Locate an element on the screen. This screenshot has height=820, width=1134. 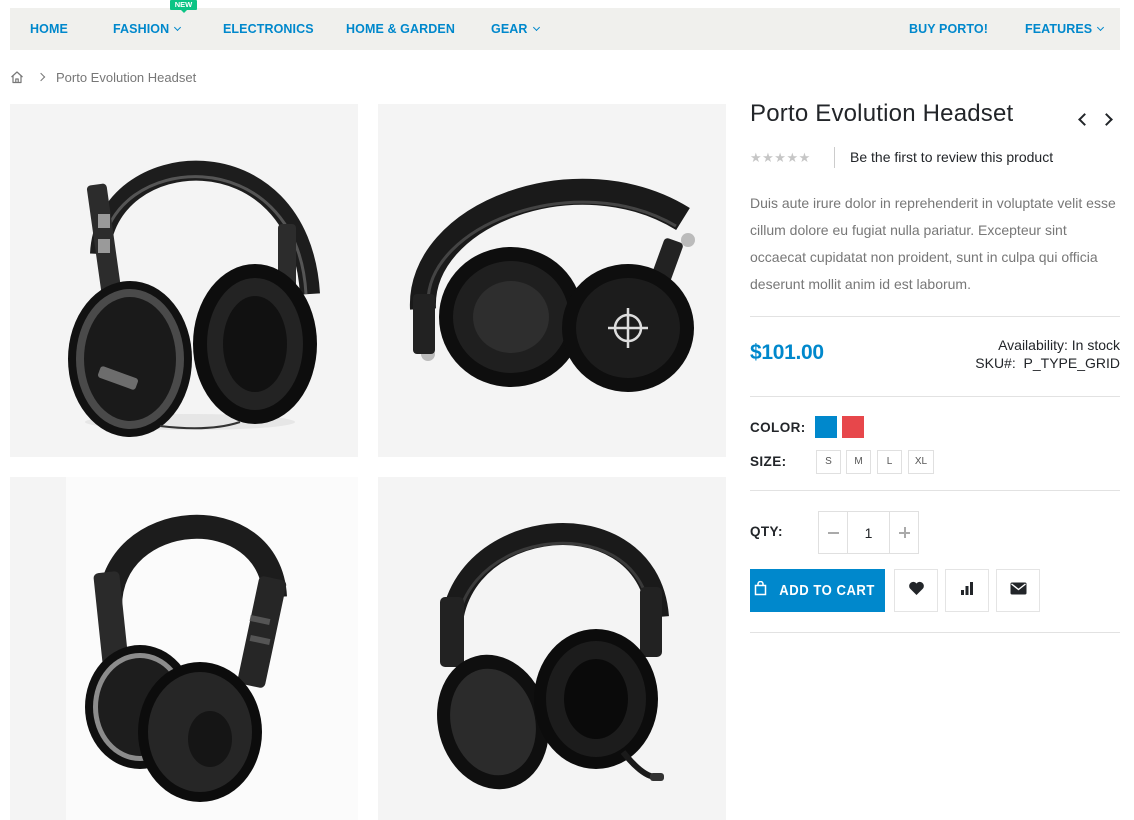
heart-icon is located at coordinates (916, 591).